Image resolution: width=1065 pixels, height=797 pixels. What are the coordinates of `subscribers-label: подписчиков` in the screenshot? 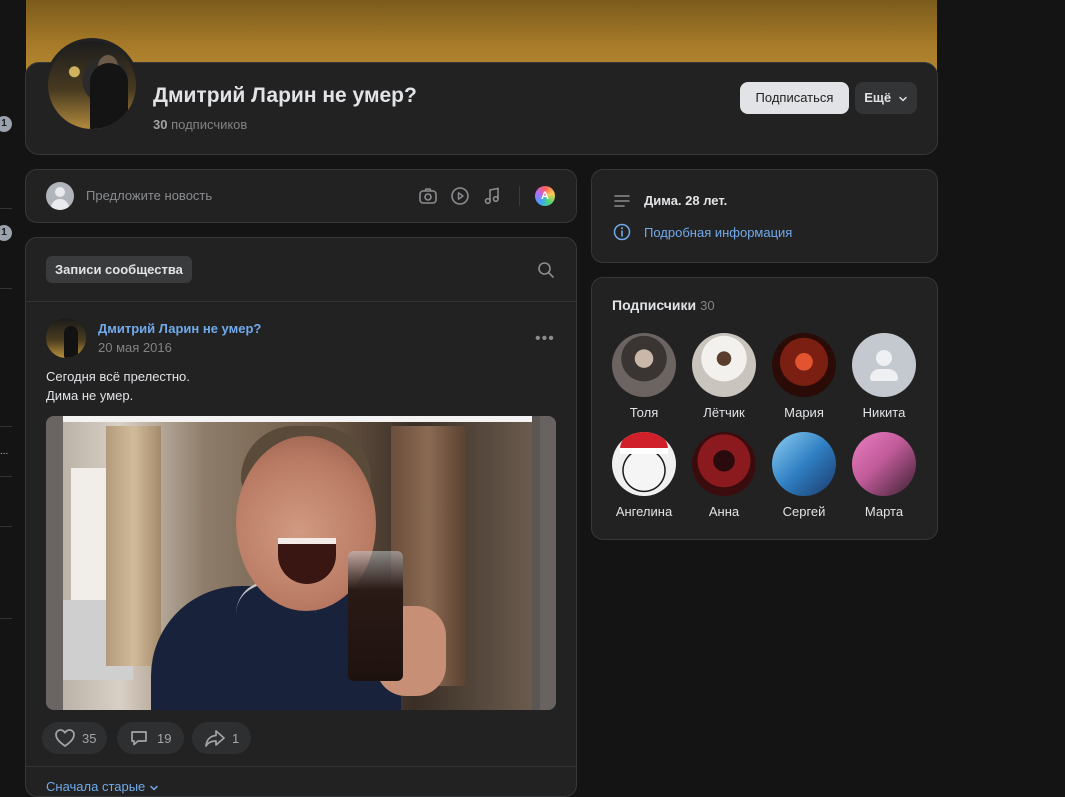 It's located at (209, 124).